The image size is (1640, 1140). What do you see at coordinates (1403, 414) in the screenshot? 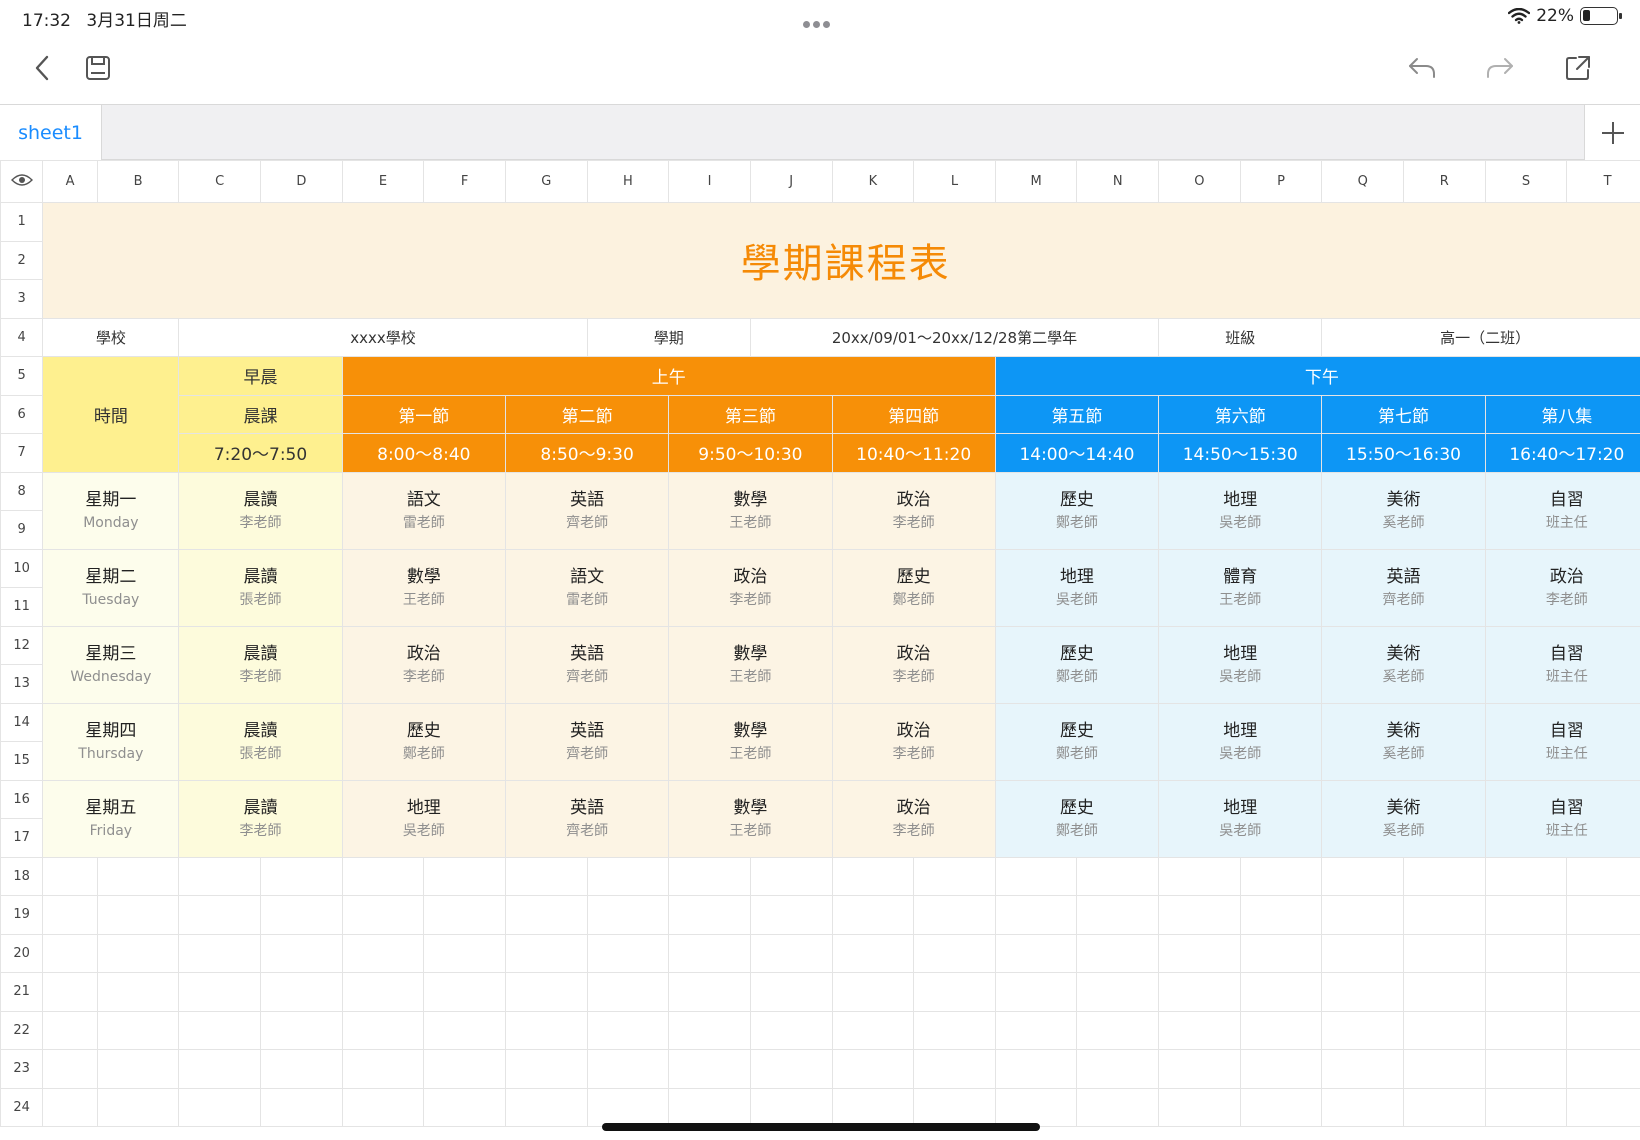
I see `period-name-header: 第七節` at bounding box center [1403, 414].